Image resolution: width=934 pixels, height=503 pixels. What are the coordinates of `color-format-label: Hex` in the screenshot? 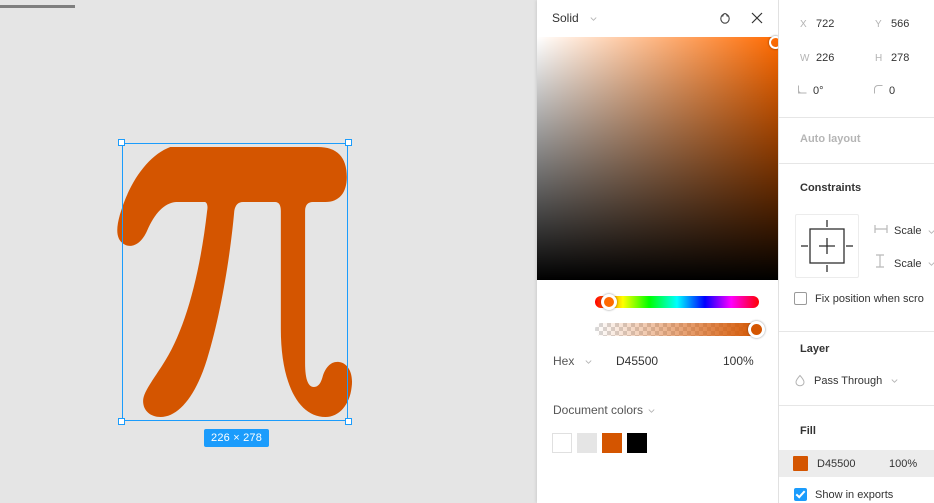 It's located at (563, 361).